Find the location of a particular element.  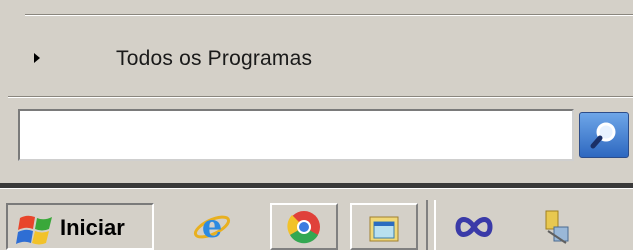

windows-logo-icon is located at coordinates (34, 230).